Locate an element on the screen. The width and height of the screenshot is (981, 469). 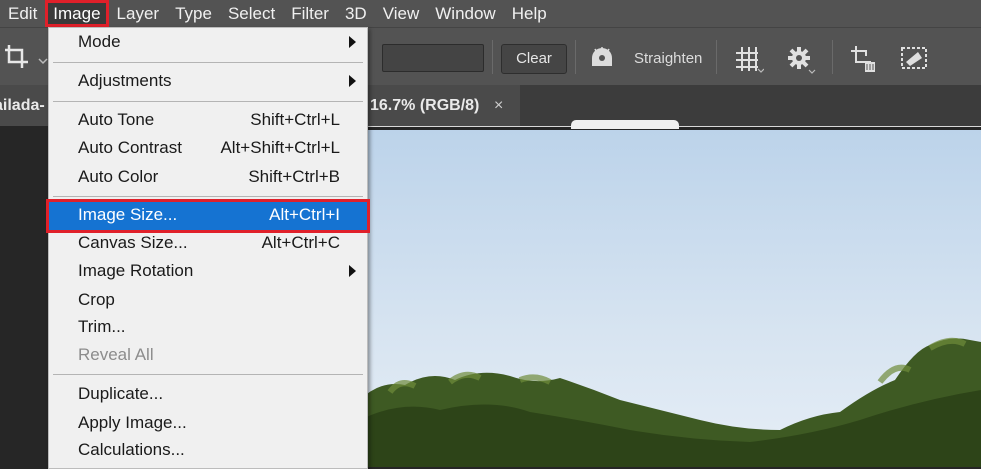
menu-item-crop: Crop is located at coordinates (208, 301).